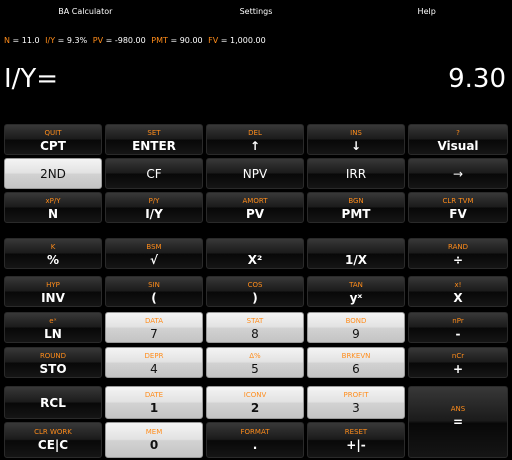 The height and width of the screenshot is (460, 512). I want to click on pv-key: AMORT PV, so click(255, 207).